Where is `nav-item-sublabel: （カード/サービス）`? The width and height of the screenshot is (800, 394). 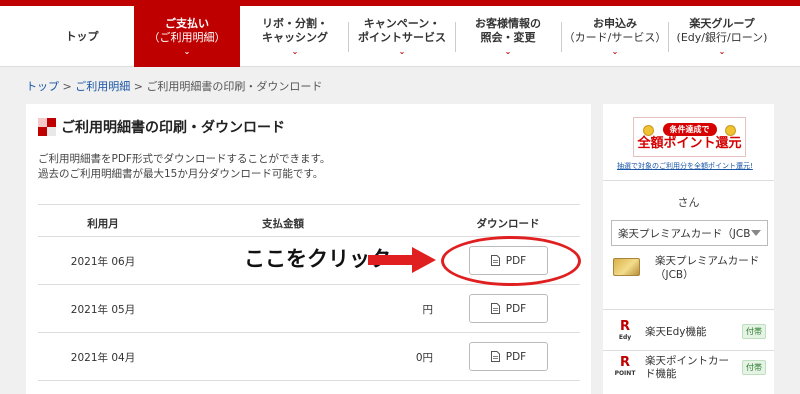
nav-item-sublabel: （カード/サービス） is located at coordinates (615, 37).